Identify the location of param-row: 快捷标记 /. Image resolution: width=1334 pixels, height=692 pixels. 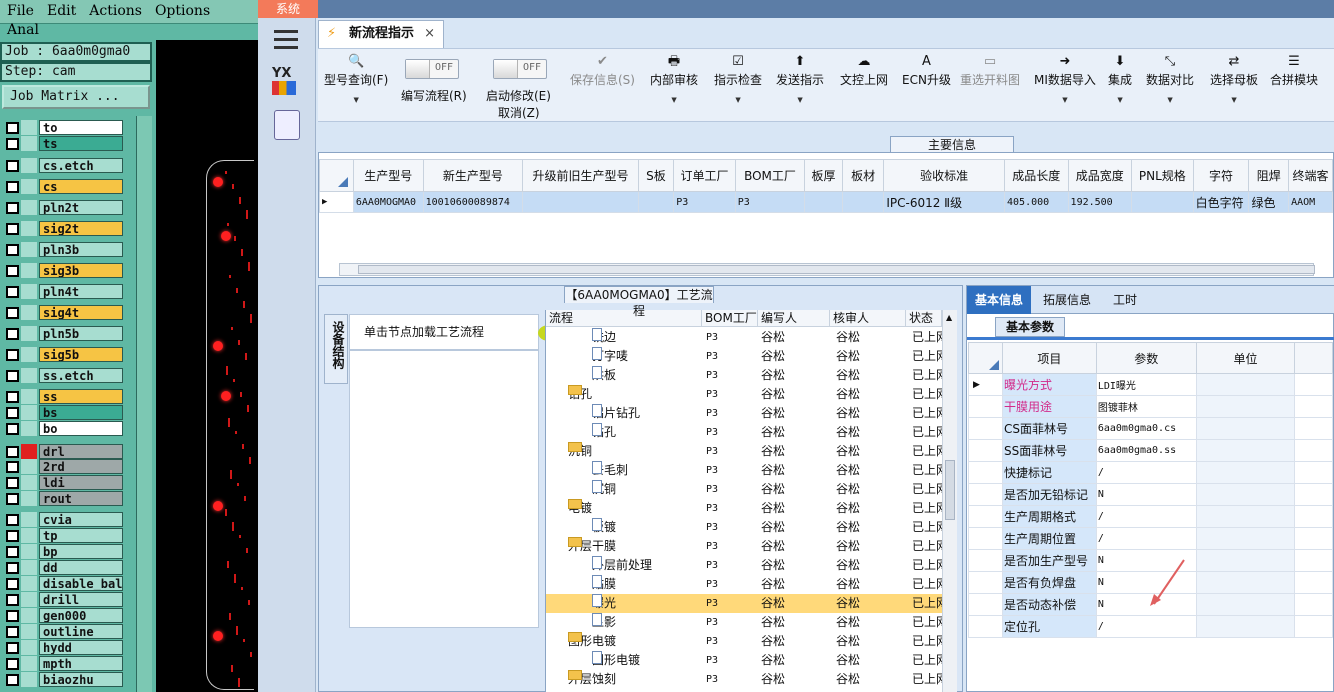
(1150, 472).